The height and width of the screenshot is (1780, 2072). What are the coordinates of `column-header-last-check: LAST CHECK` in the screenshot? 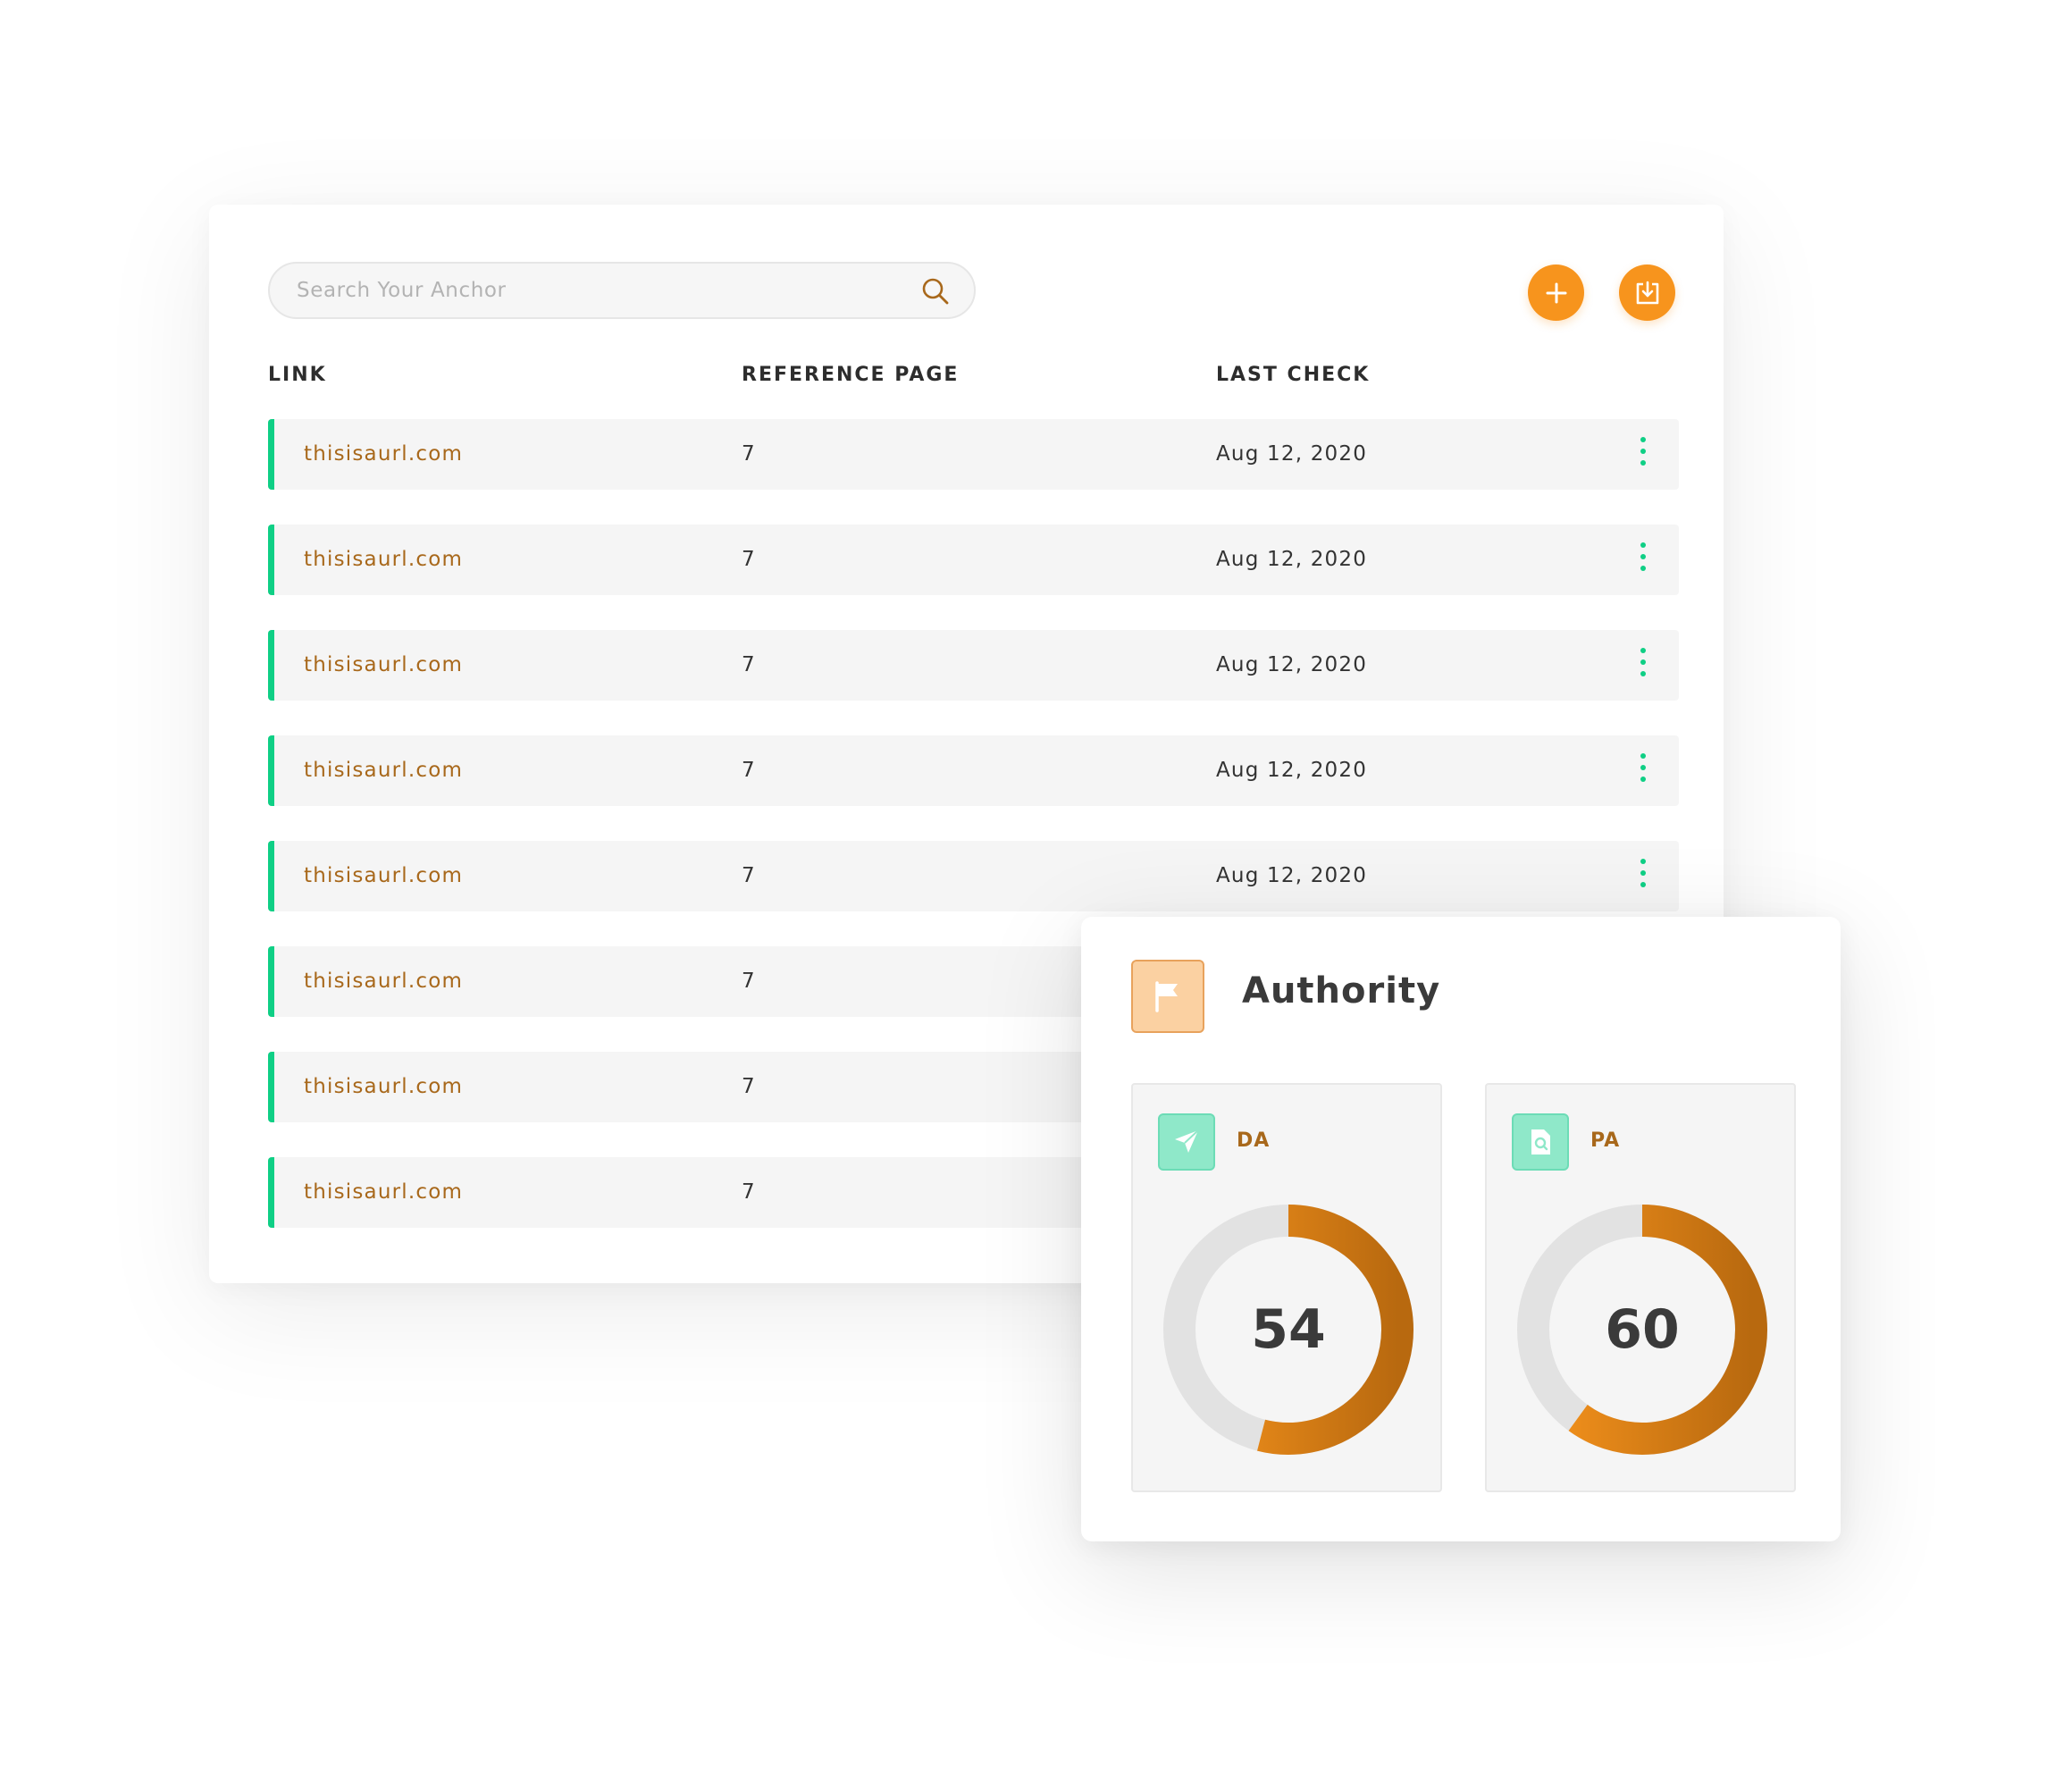 It's located at (1293, 375).